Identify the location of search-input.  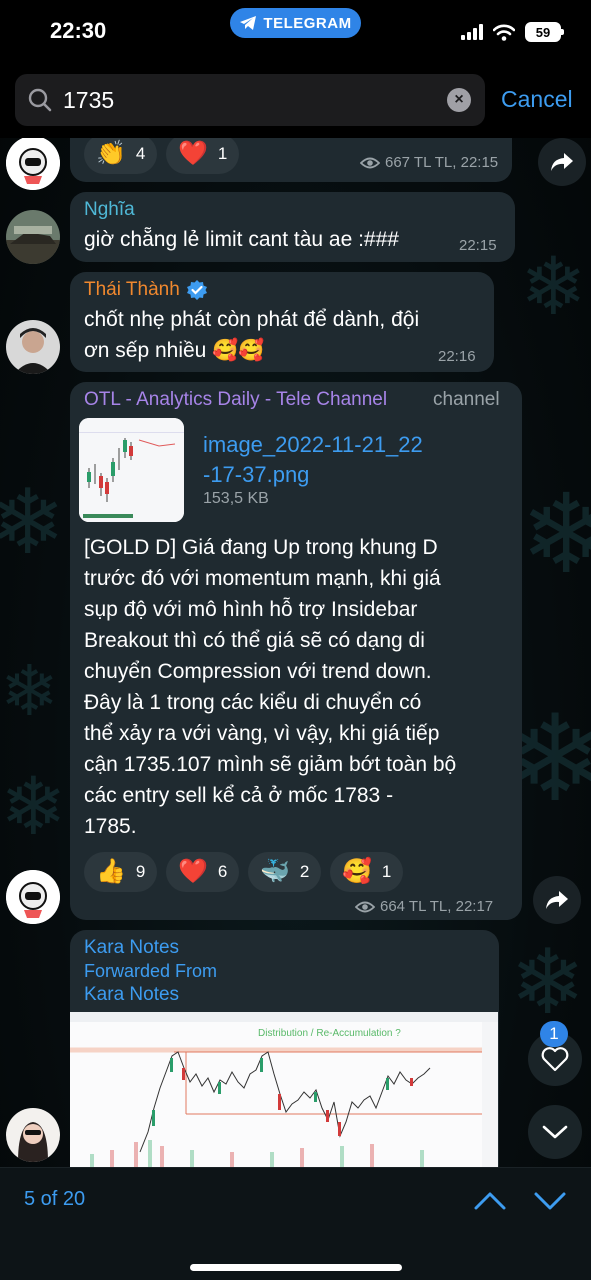
(248, 100).